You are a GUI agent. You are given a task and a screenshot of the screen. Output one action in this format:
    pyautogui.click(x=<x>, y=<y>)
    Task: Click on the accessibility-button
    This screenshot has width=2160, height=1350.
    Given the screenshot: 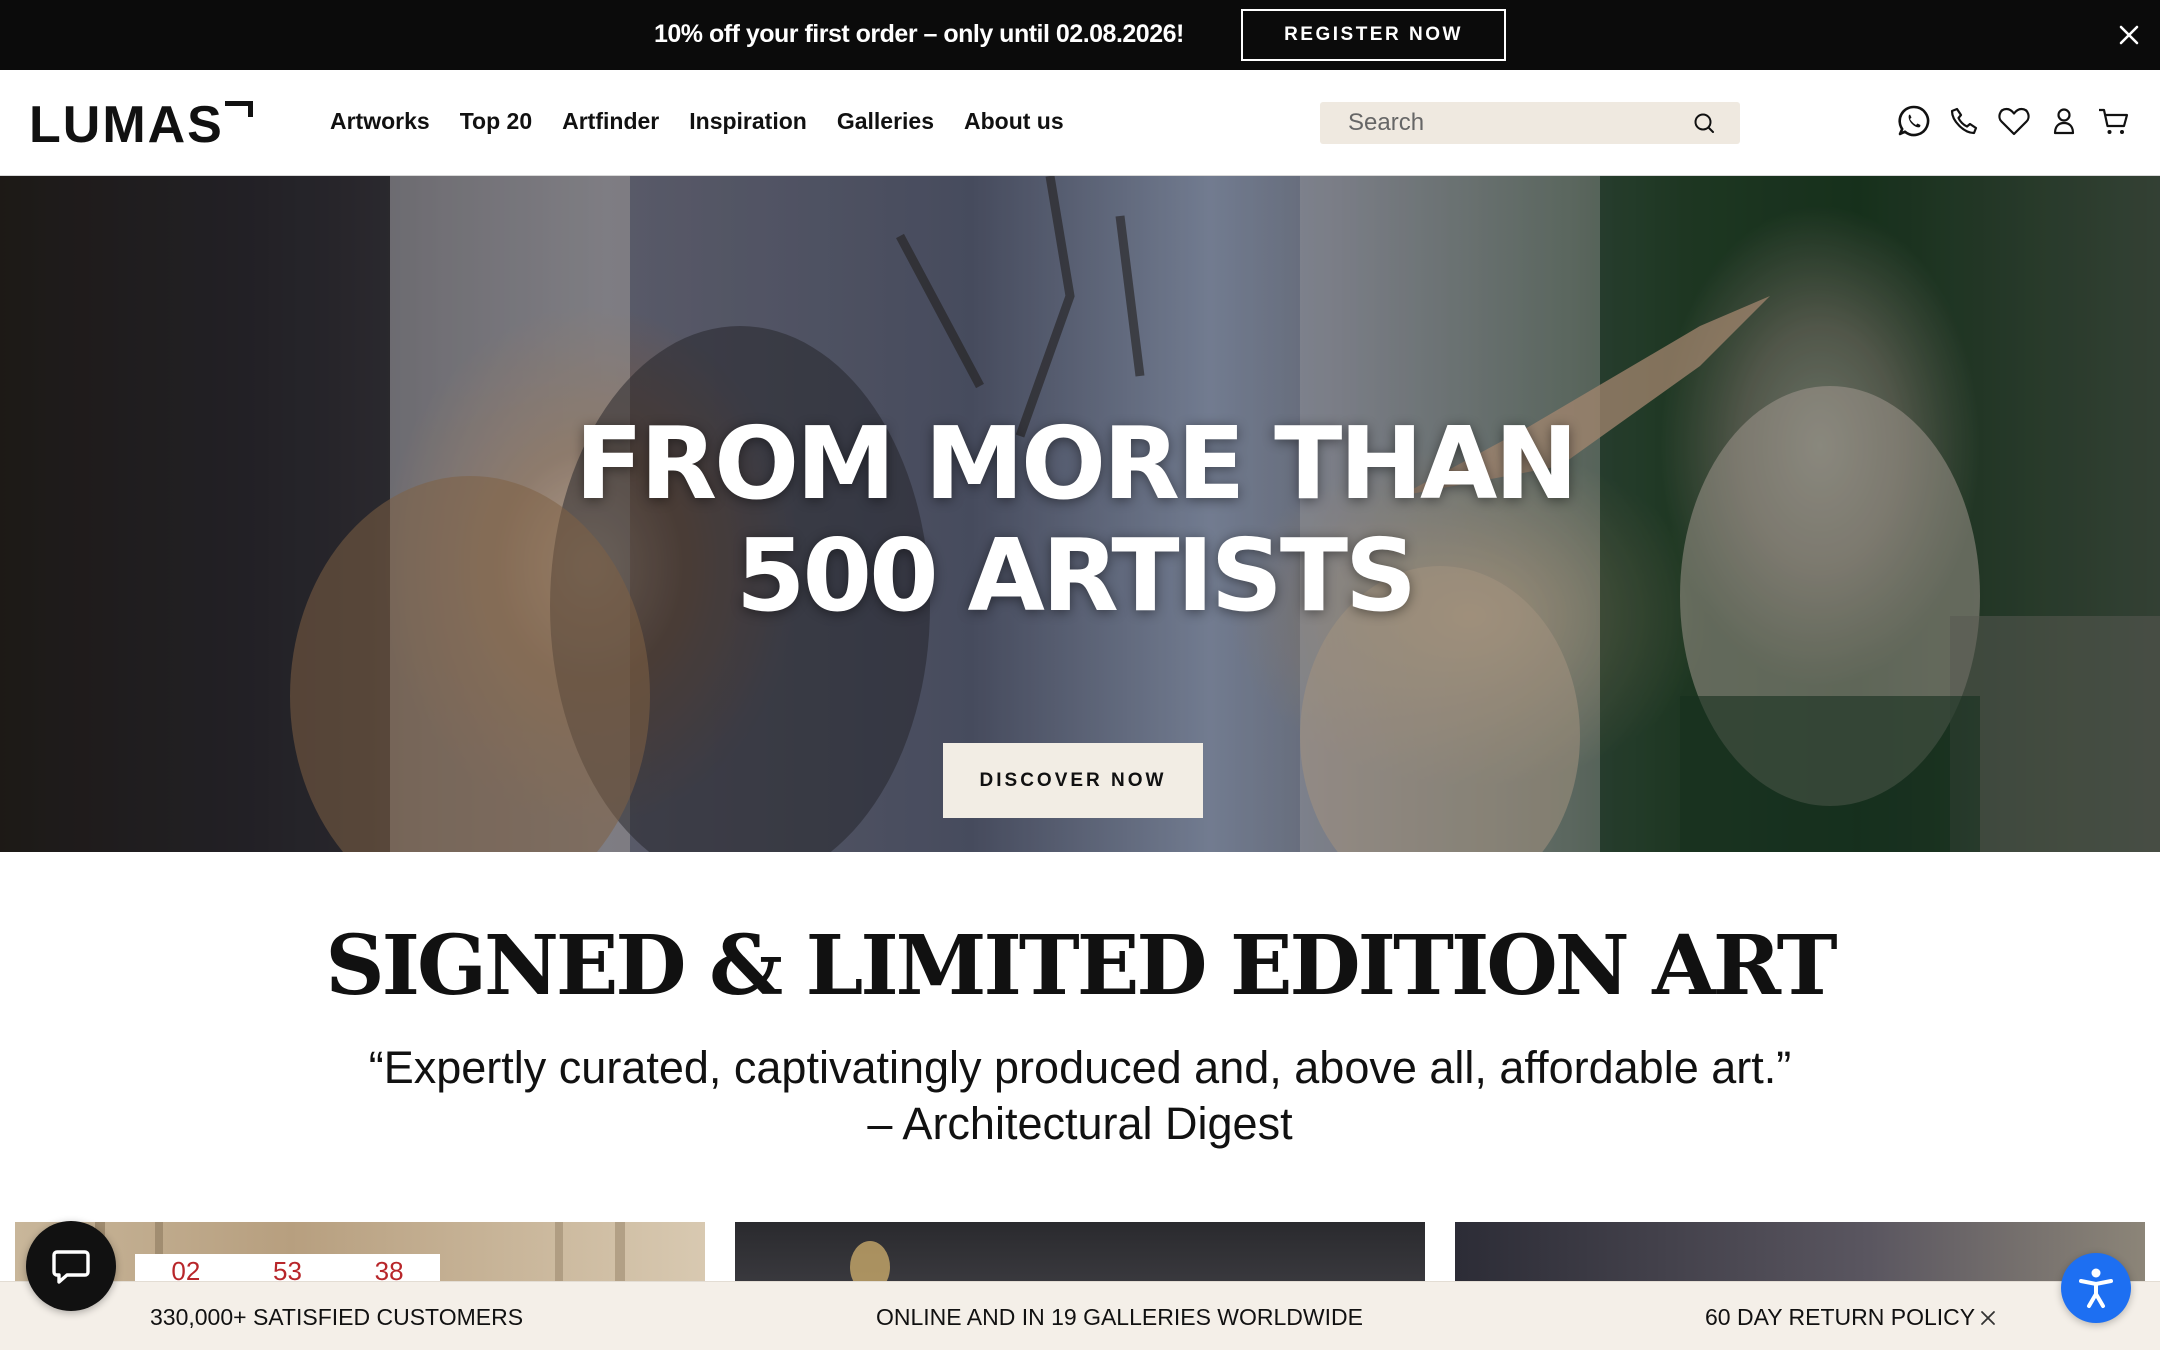 What is the action you would take?
    pyautogui.click(x=2096, y=1288)
    